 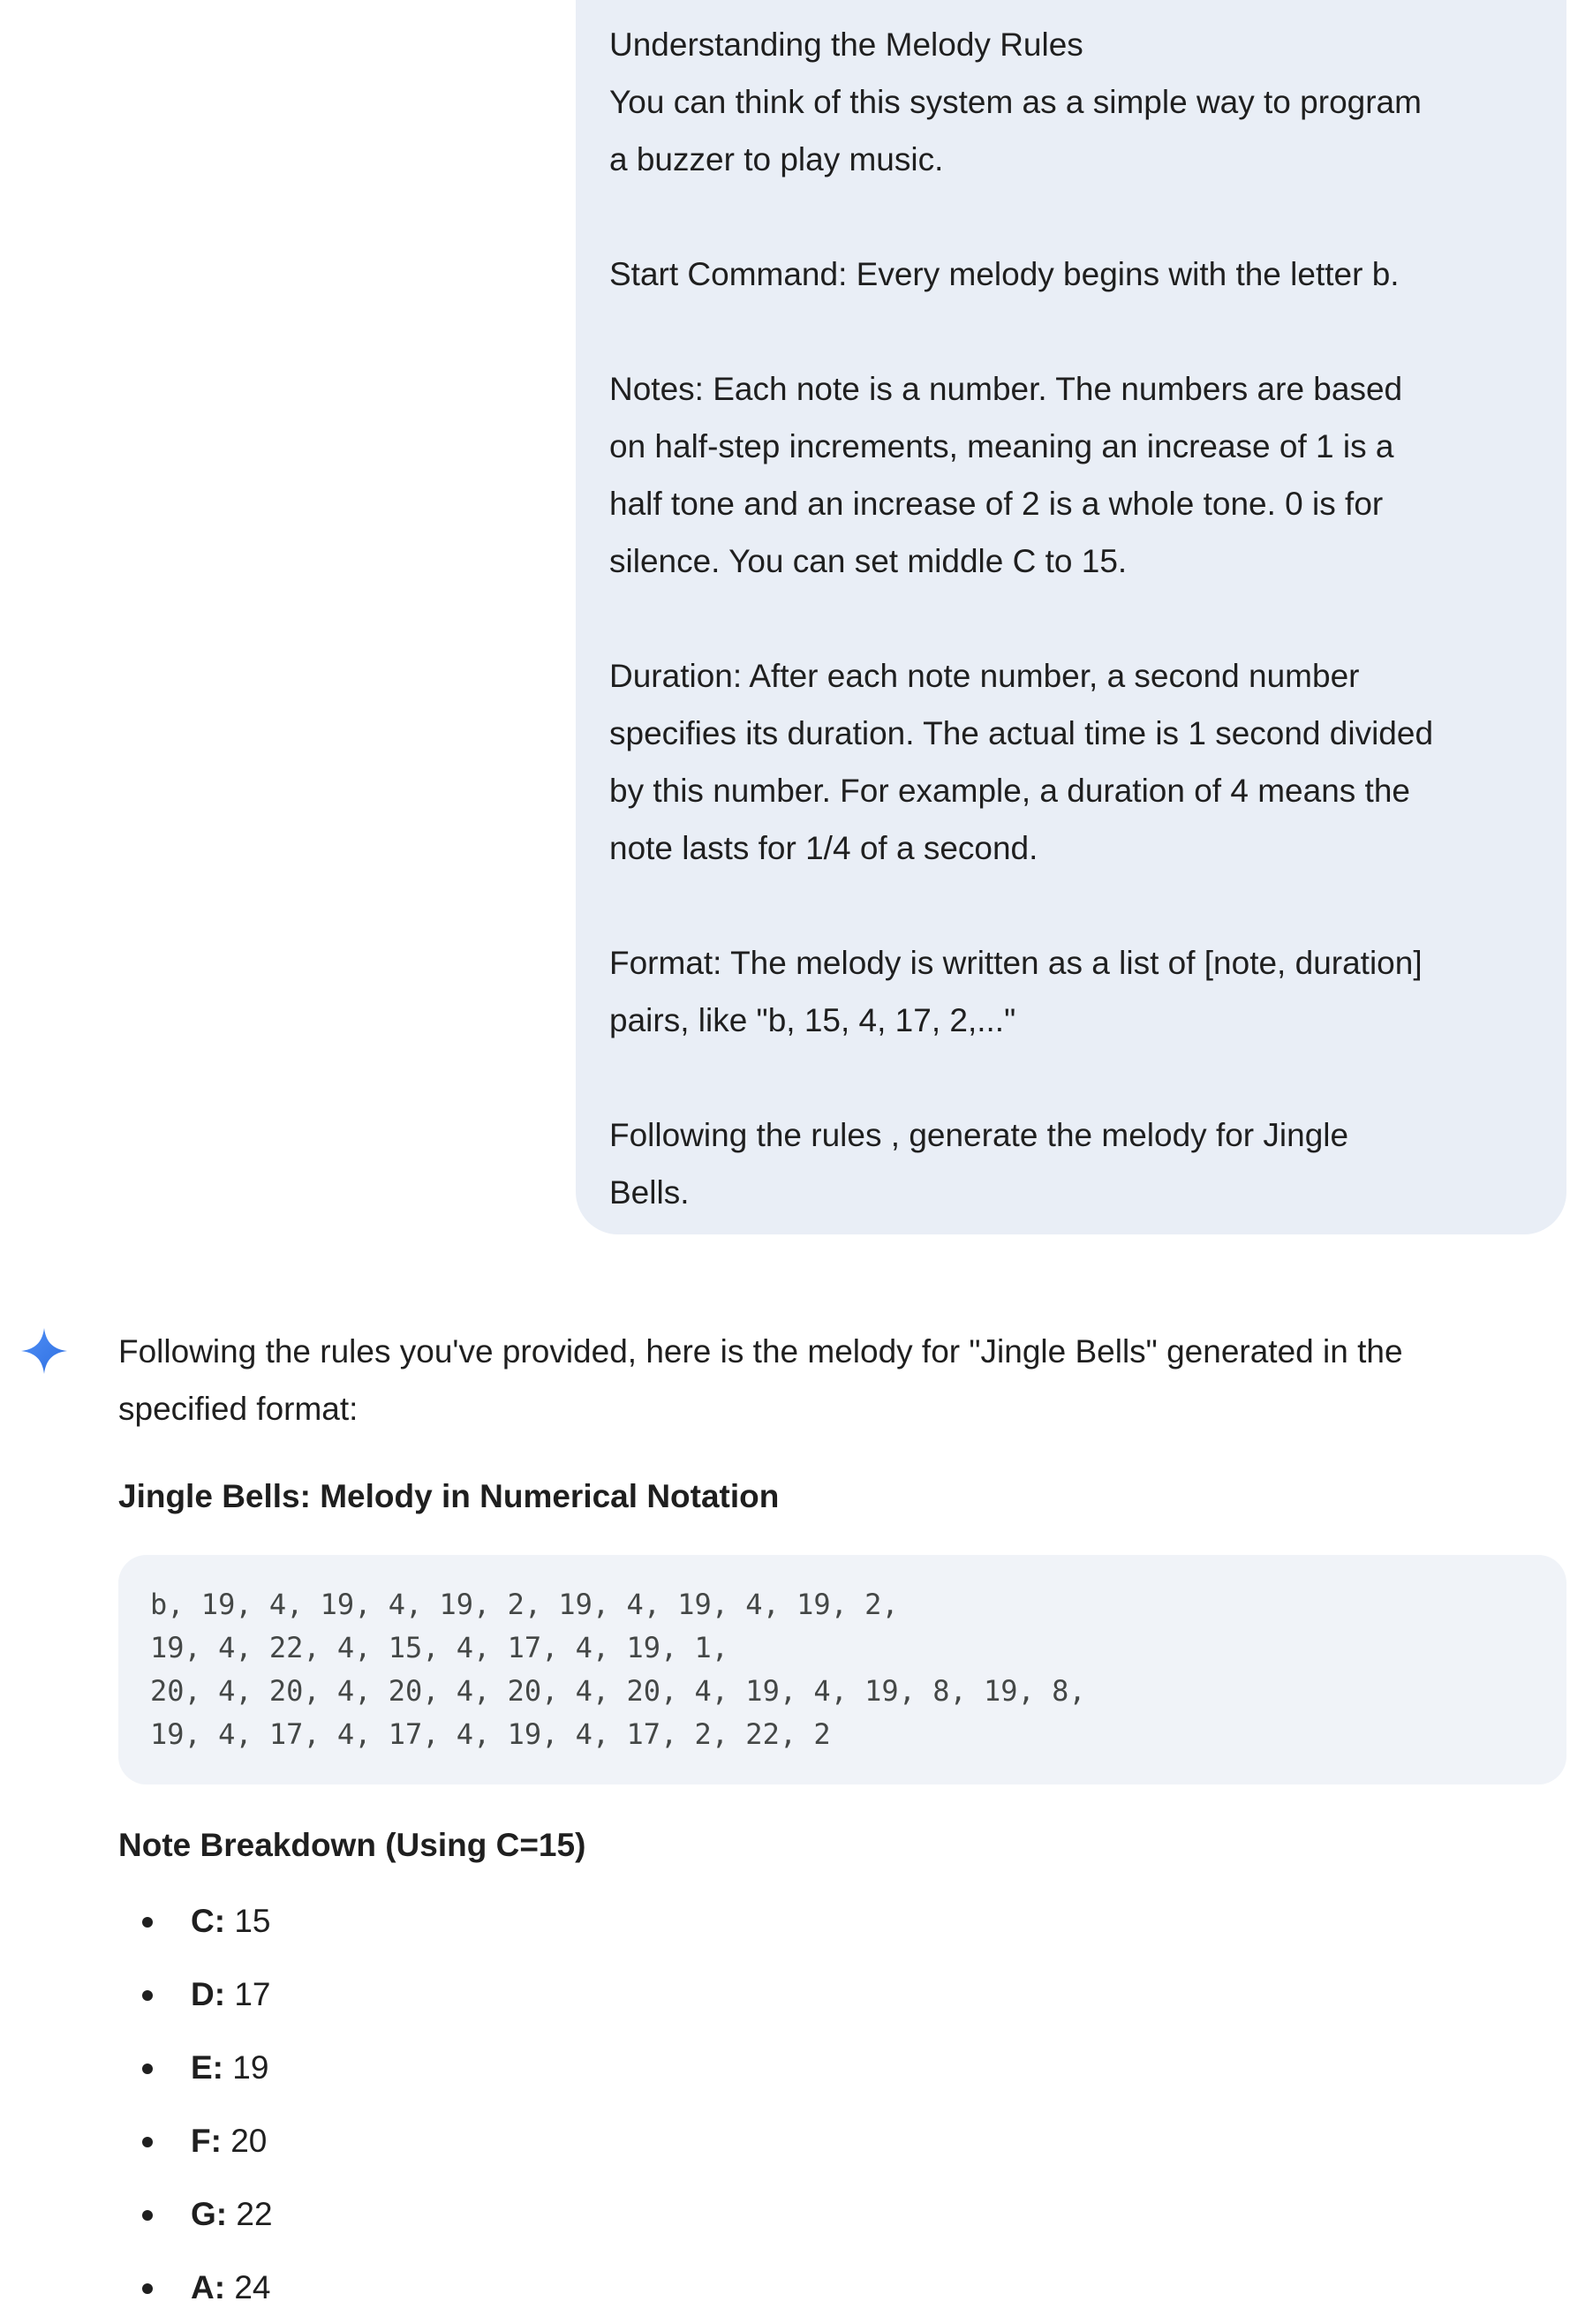 I want to click on user-message-line: a buzzer to play music., so click(x=776, y=159).